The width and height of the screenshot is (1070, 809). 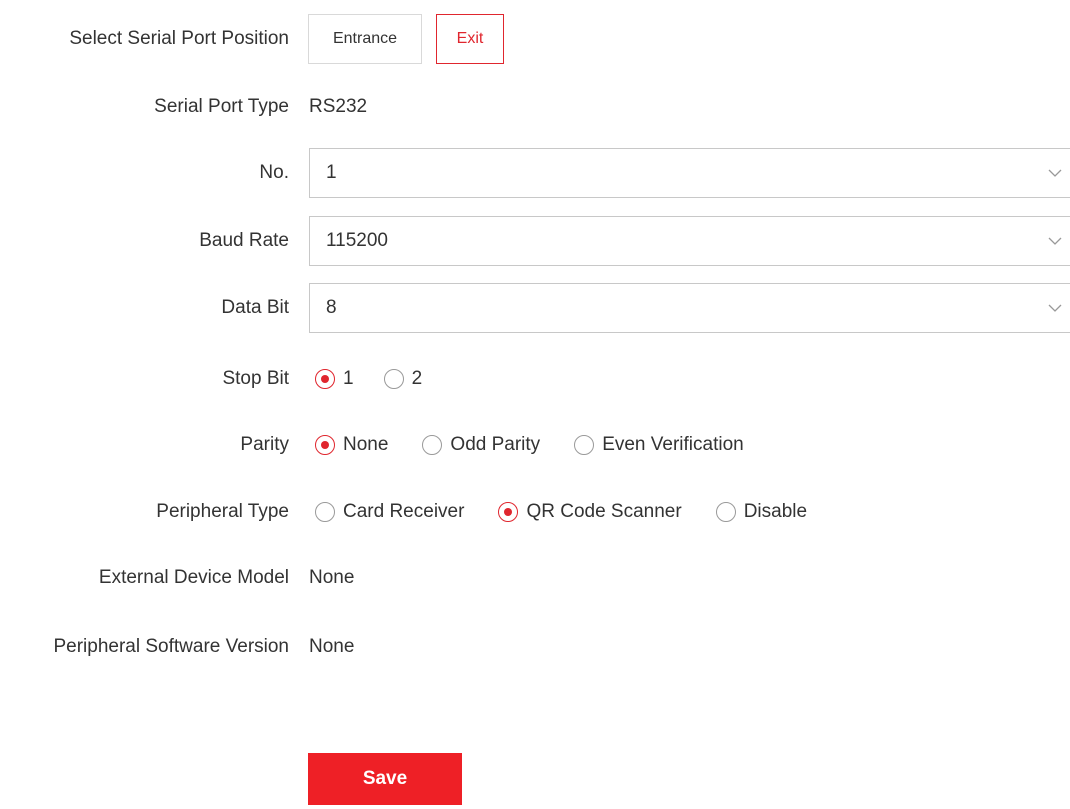 I want to click on serial-port-position-label: Select Serial Port Position, so click(x=179, y=38).